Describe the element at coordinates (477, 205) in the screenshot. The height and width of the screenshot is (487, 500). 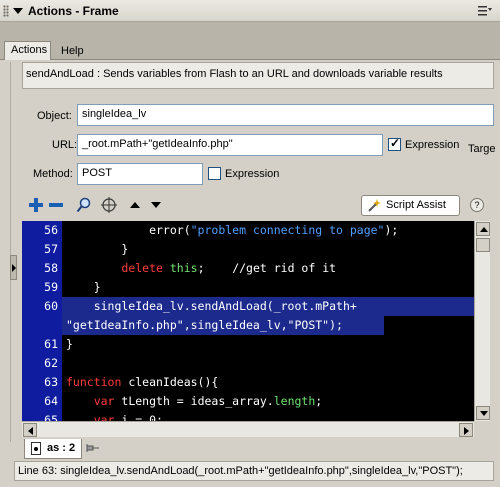
I see `help-icon: ?` at that location.